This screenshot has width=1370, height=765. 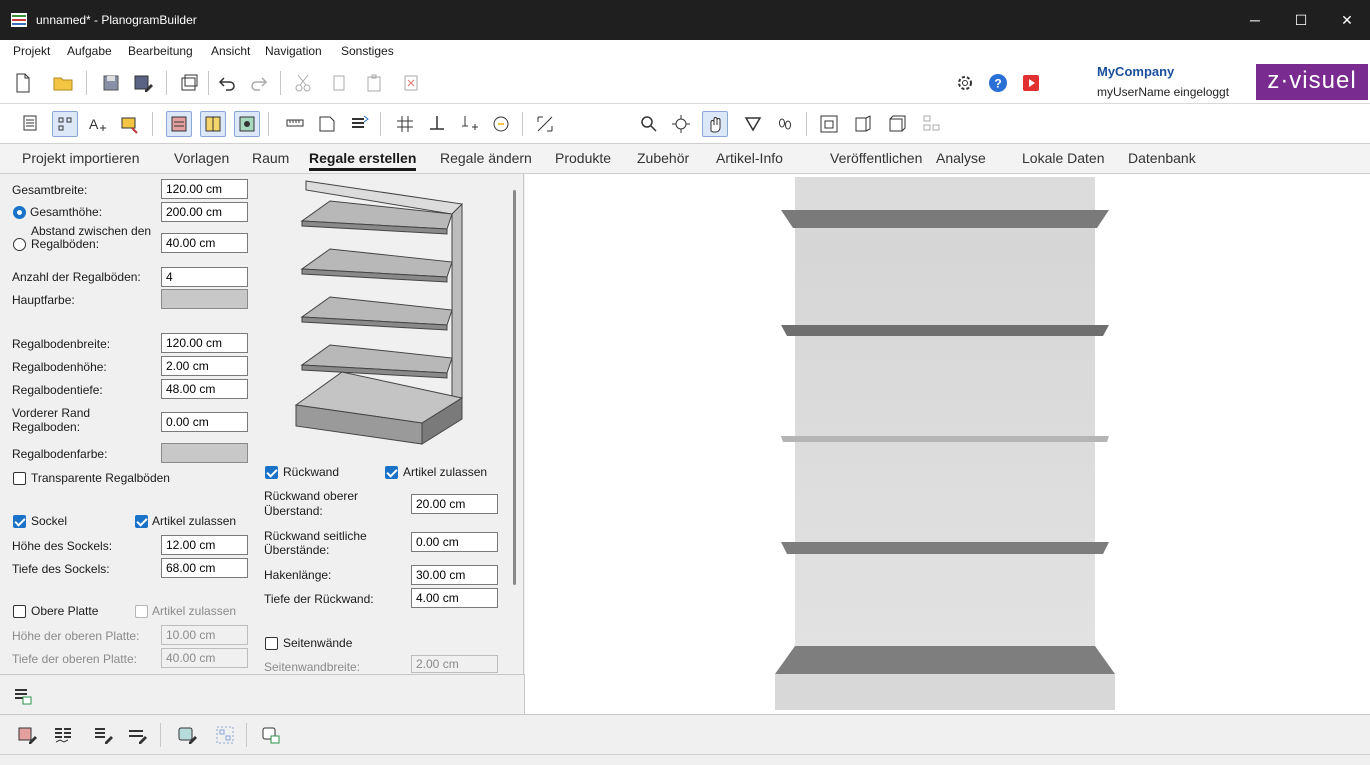 What do you see at coordinates (359, 124) in the screenshot?
I see `export-icon` at bounding box center [359, 124].